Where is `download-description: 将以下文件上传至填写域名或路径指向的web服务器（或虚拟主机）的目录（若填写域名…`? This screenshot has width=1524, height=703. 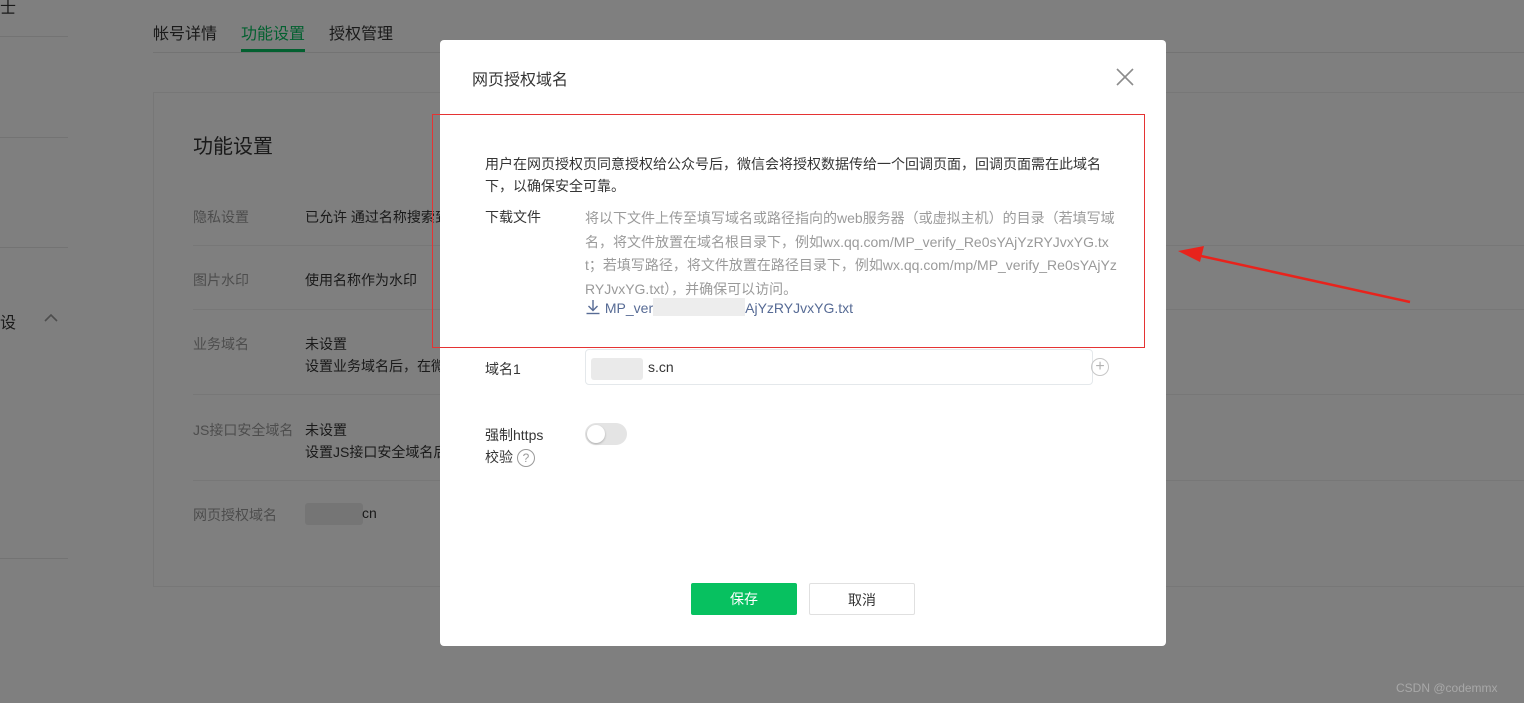 download-description: 将以下文件上传至填写域名或路径指向的web服务器（或虚拟主机）的目录（若填写域名… is located at coordinates (851, 253).